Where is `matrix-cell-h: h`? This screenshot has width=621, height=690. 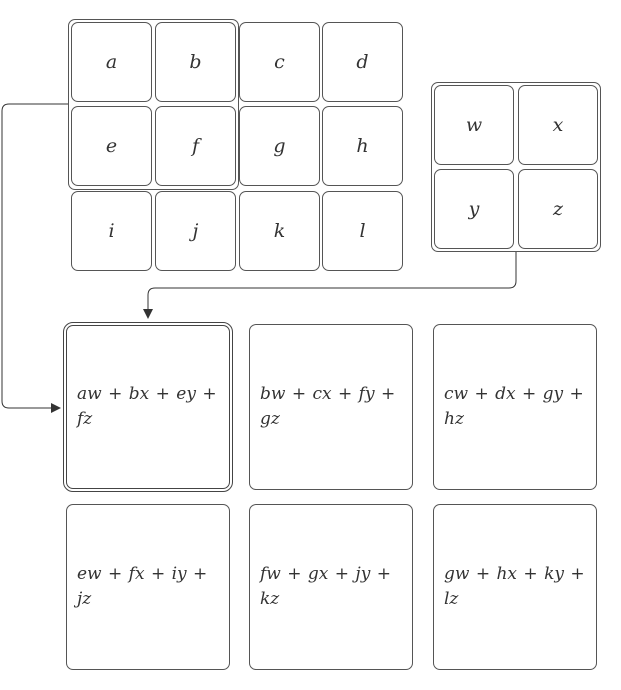 matrix-cell-h: h is located at coordinates (362, 146).